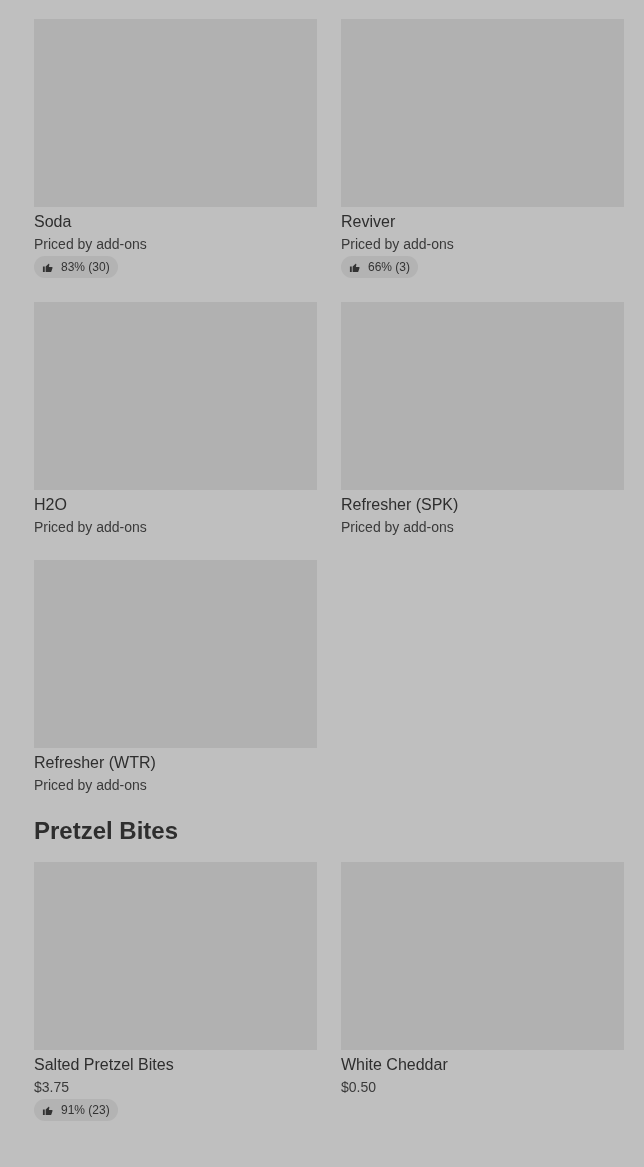  I want to click on item-price: $0.50, so click(359, 1087).